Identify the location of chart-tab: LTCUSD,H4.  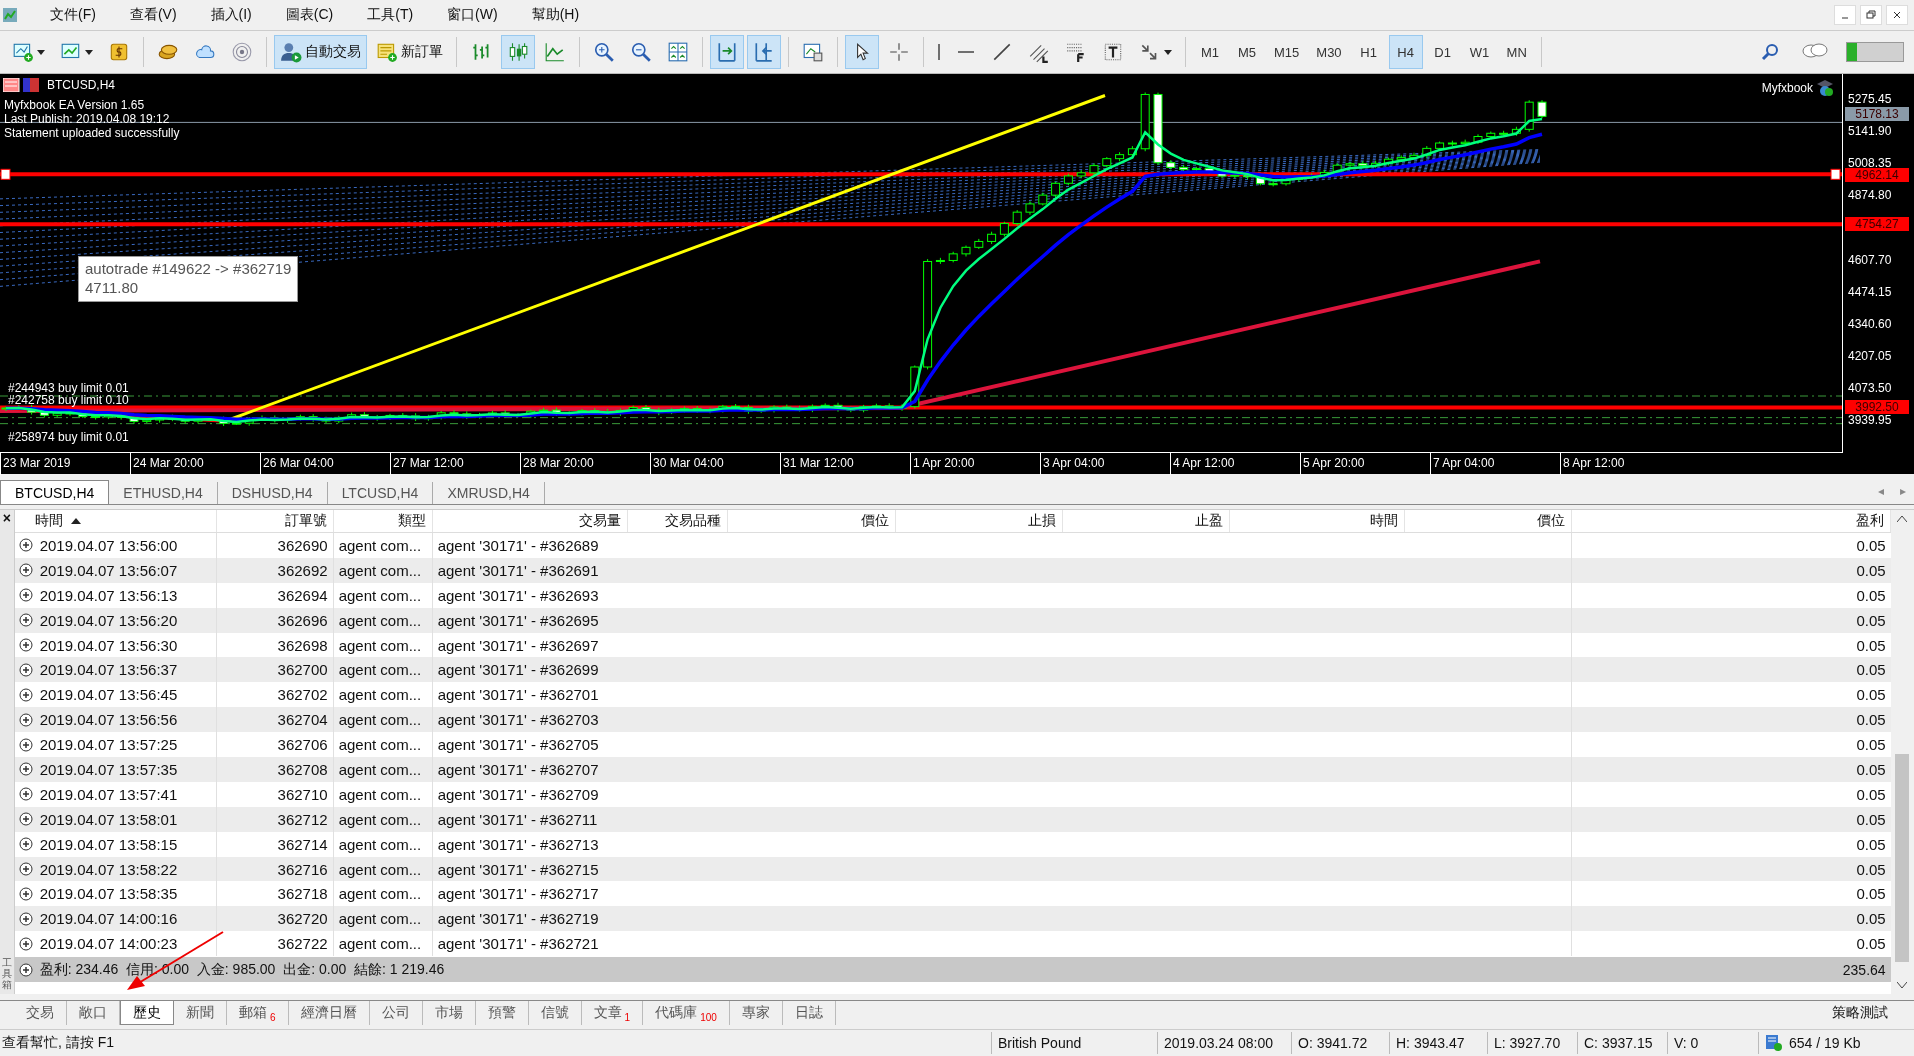
(380, 493).